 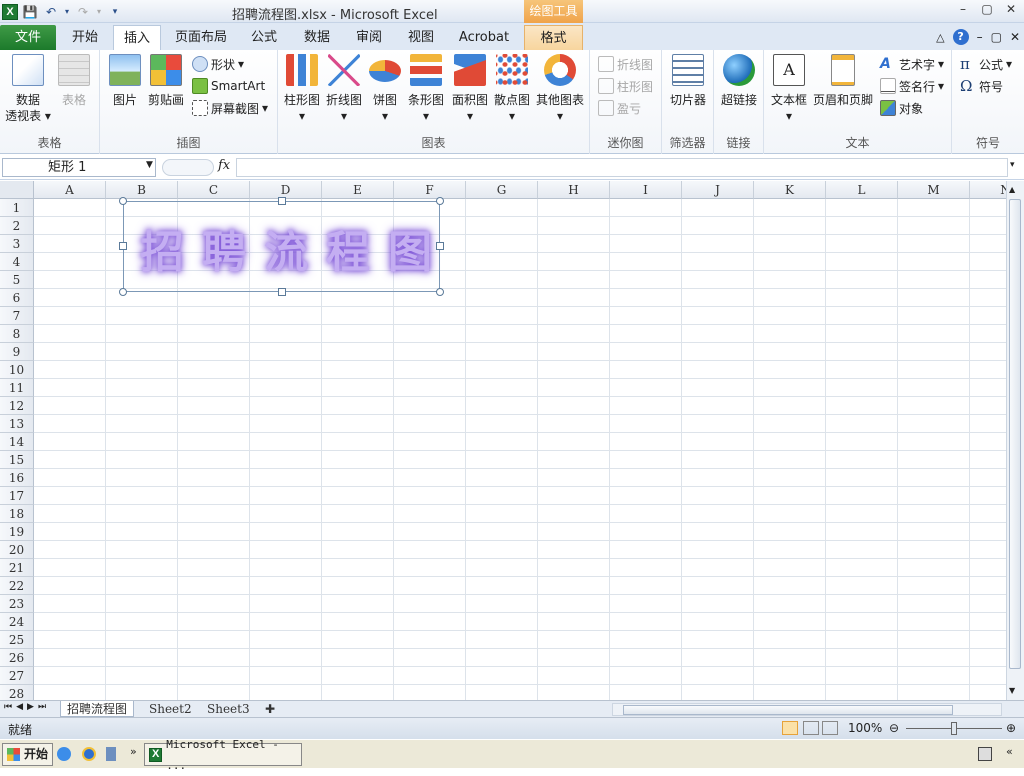 I want to click on tab-view: 视图, so click(x=421, y=37).